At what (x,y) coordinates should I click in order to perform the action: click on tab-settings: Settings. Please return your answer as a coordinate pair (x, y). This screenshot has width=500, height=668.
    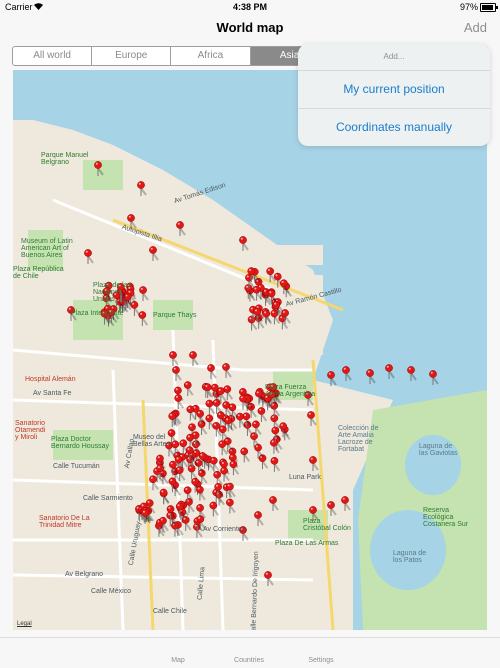
    Looking at the image, I should click on (321, 660).